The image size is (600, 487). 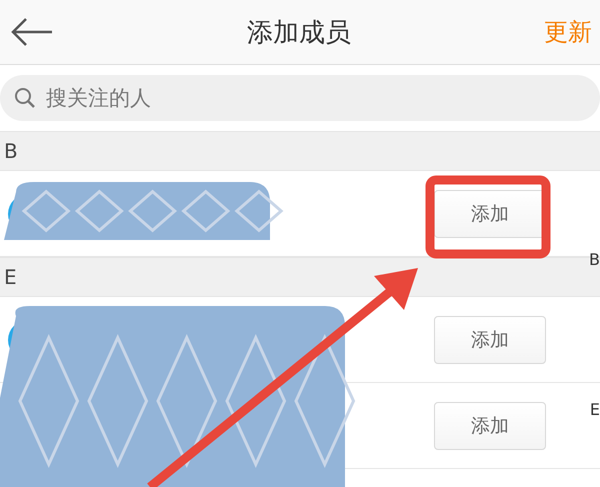 What do you see at coordinates (300, 98) in the screenshot?
I see `search-field: 搜关注的人` at bounding box center [300, 98].